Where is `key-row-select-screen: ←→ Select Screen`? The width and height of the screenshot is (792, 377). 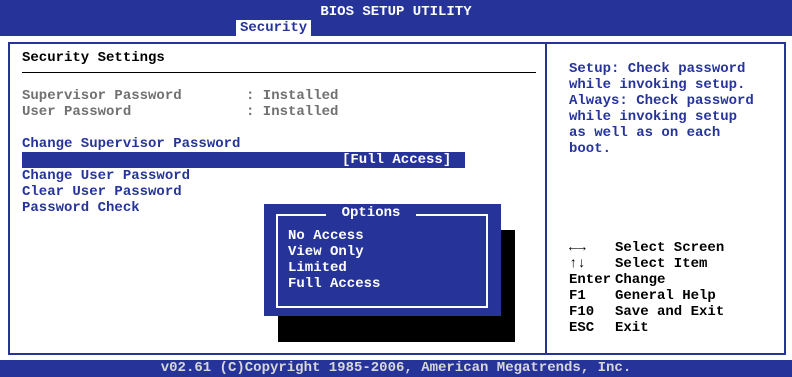 key-row-select-screen: ←→ Select Screen is located at coordinates (679, 248).